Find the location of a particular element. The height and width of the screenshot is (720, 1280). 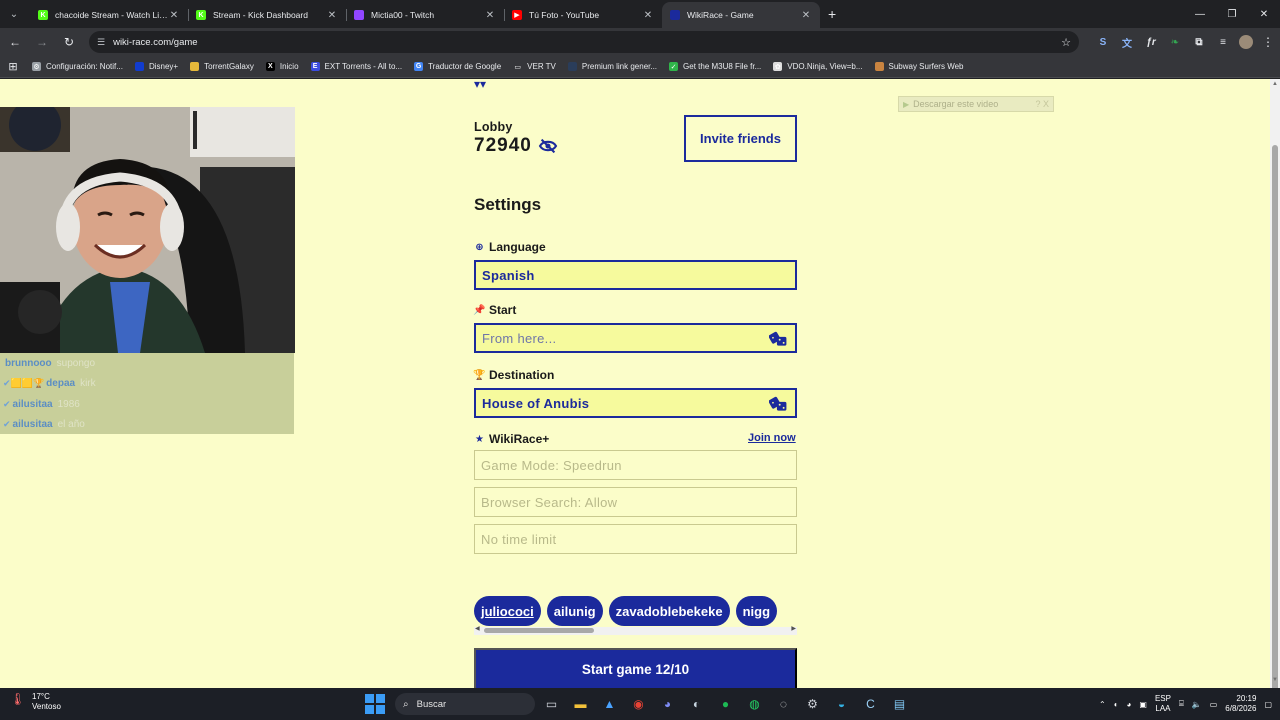

player-list-scrollbar: ◀ ▶ is located at coordinates (635, 630).